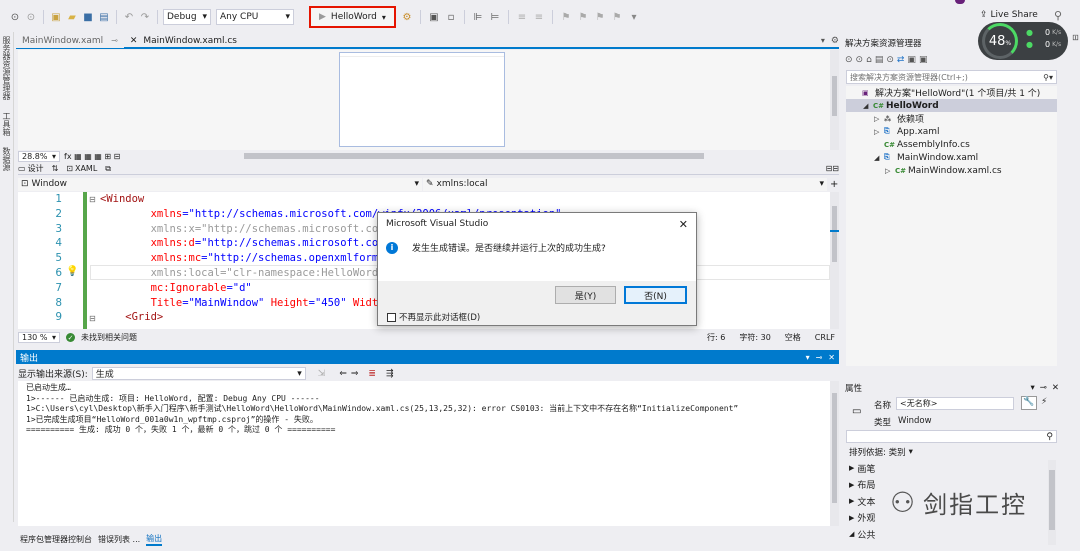 The width and height of the screenshot is (1080, 551). Describe the element at coordinates (39, 337) in the screenshot. I see `editor-zoom-select: 130 % ▾` at that location.